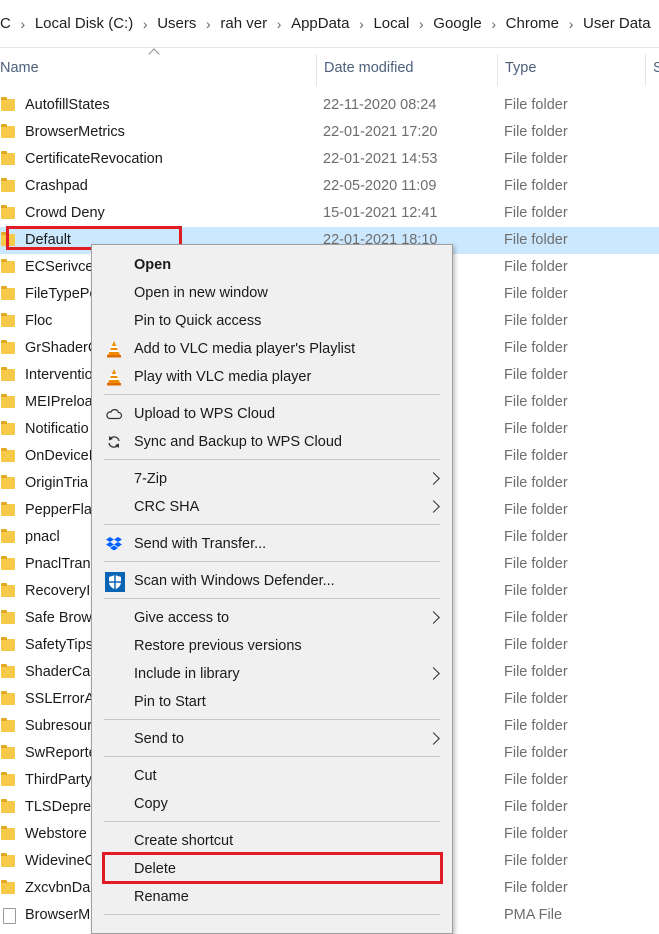 This screenshot has width=659, height=934. What do you see at coordinates (59, 456) in the screenshot?
I see `file-name: OnDeviceI` at bounding box center [59, 456].